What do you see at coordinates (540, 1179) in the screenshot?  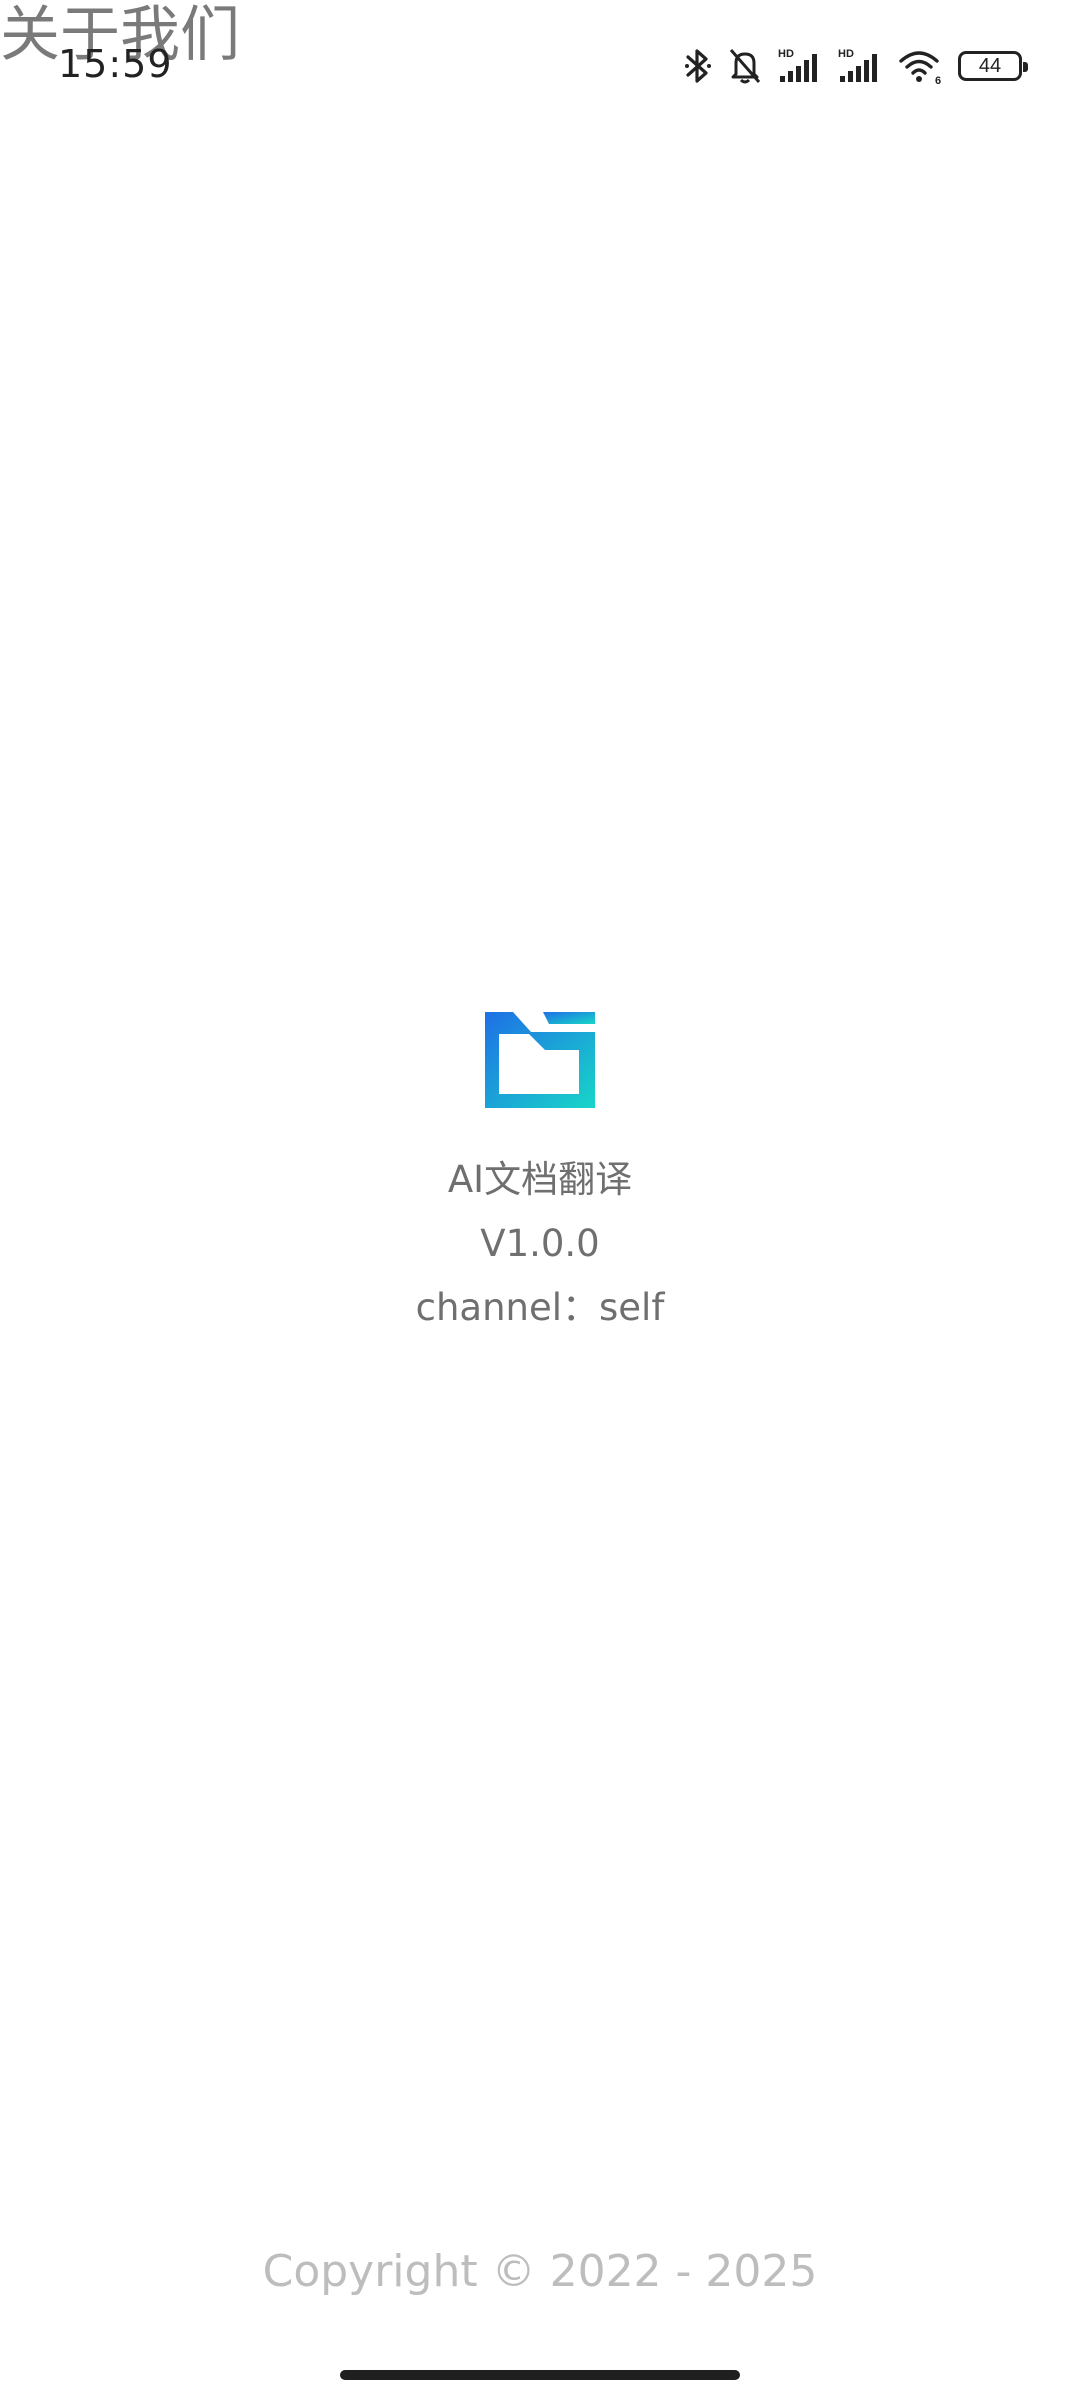 I see `app-name: AI文档翻译` at bounding box center [540, 1179].